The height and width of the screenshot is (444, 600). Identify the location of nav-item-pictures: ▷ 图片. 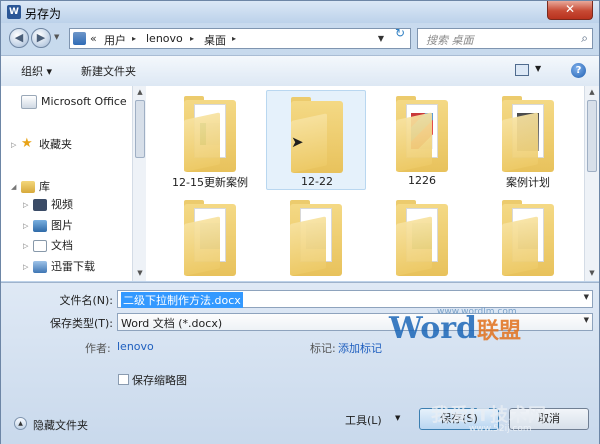
(48, 226).